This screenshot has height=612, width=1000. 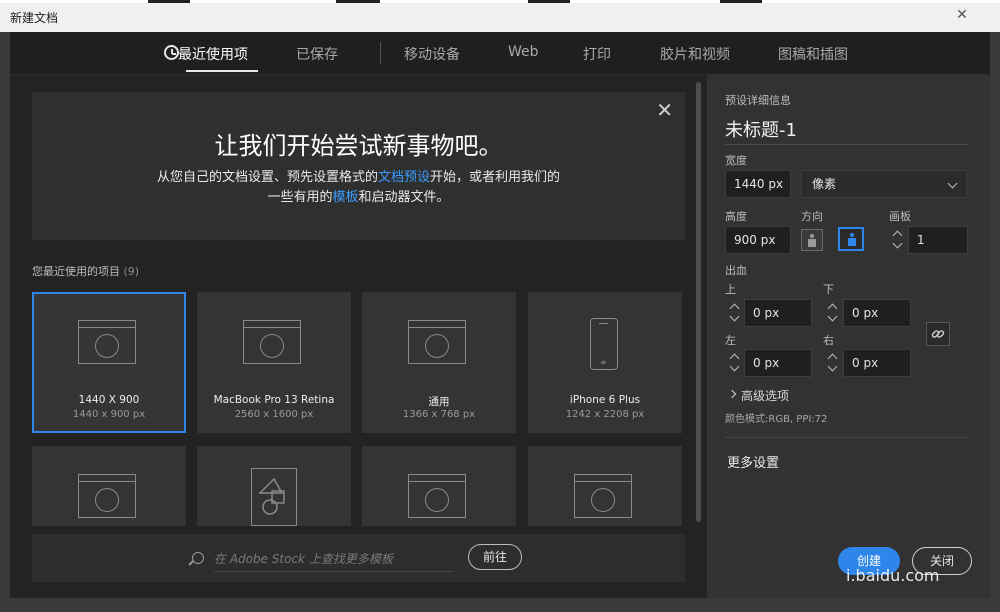 I want to click on window-close-icon: ✕, so click(x=962, y=15).